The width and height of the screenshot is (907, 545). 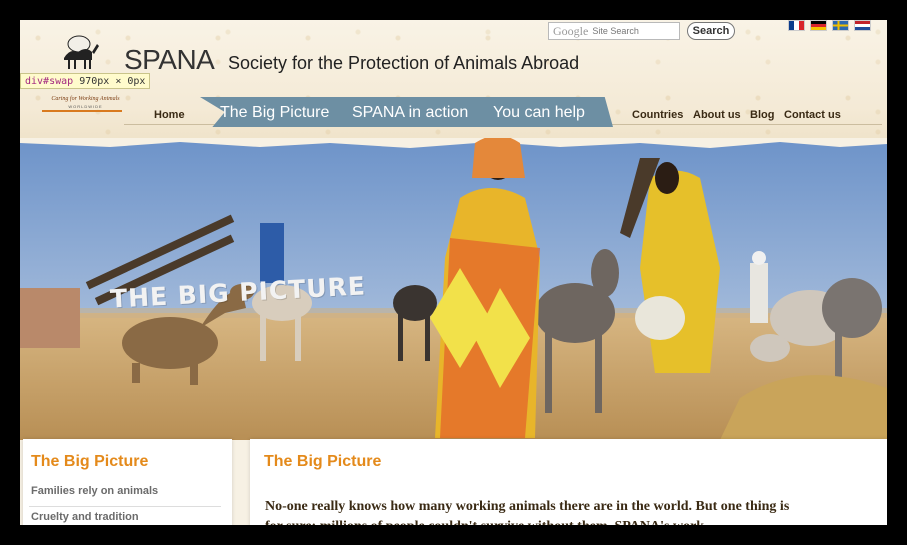 I want to click on camel-icon, so click(x=81, y=52).